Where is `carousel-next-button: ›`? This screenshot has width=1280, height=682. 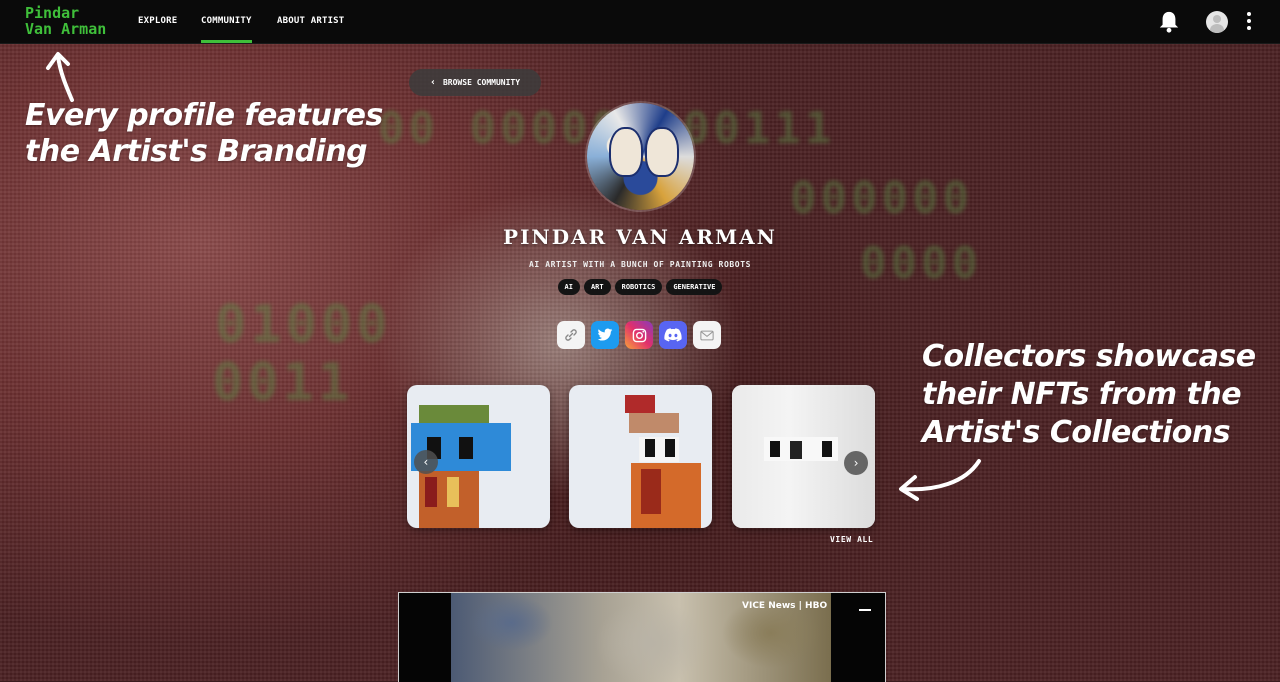 carousel-next-button: › is located at coordinates (856, 463).